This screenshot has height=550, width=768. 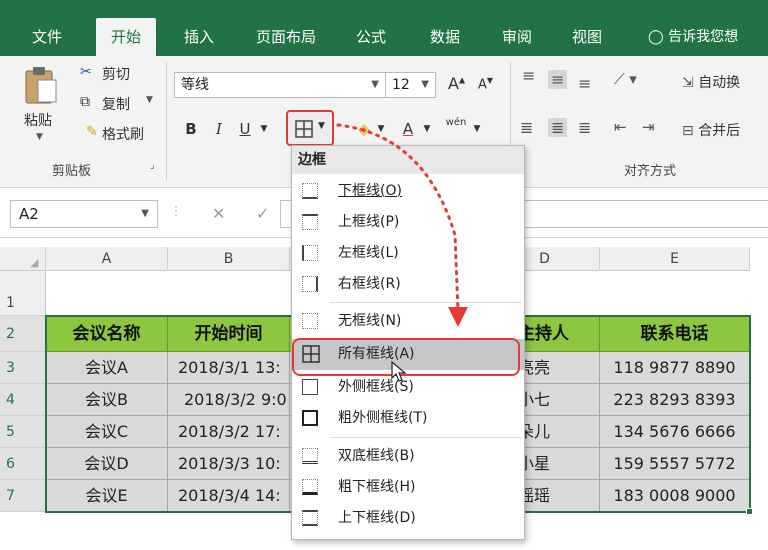 I want to click on wrap-text-label: 自动换, so click(x=719, y=83).